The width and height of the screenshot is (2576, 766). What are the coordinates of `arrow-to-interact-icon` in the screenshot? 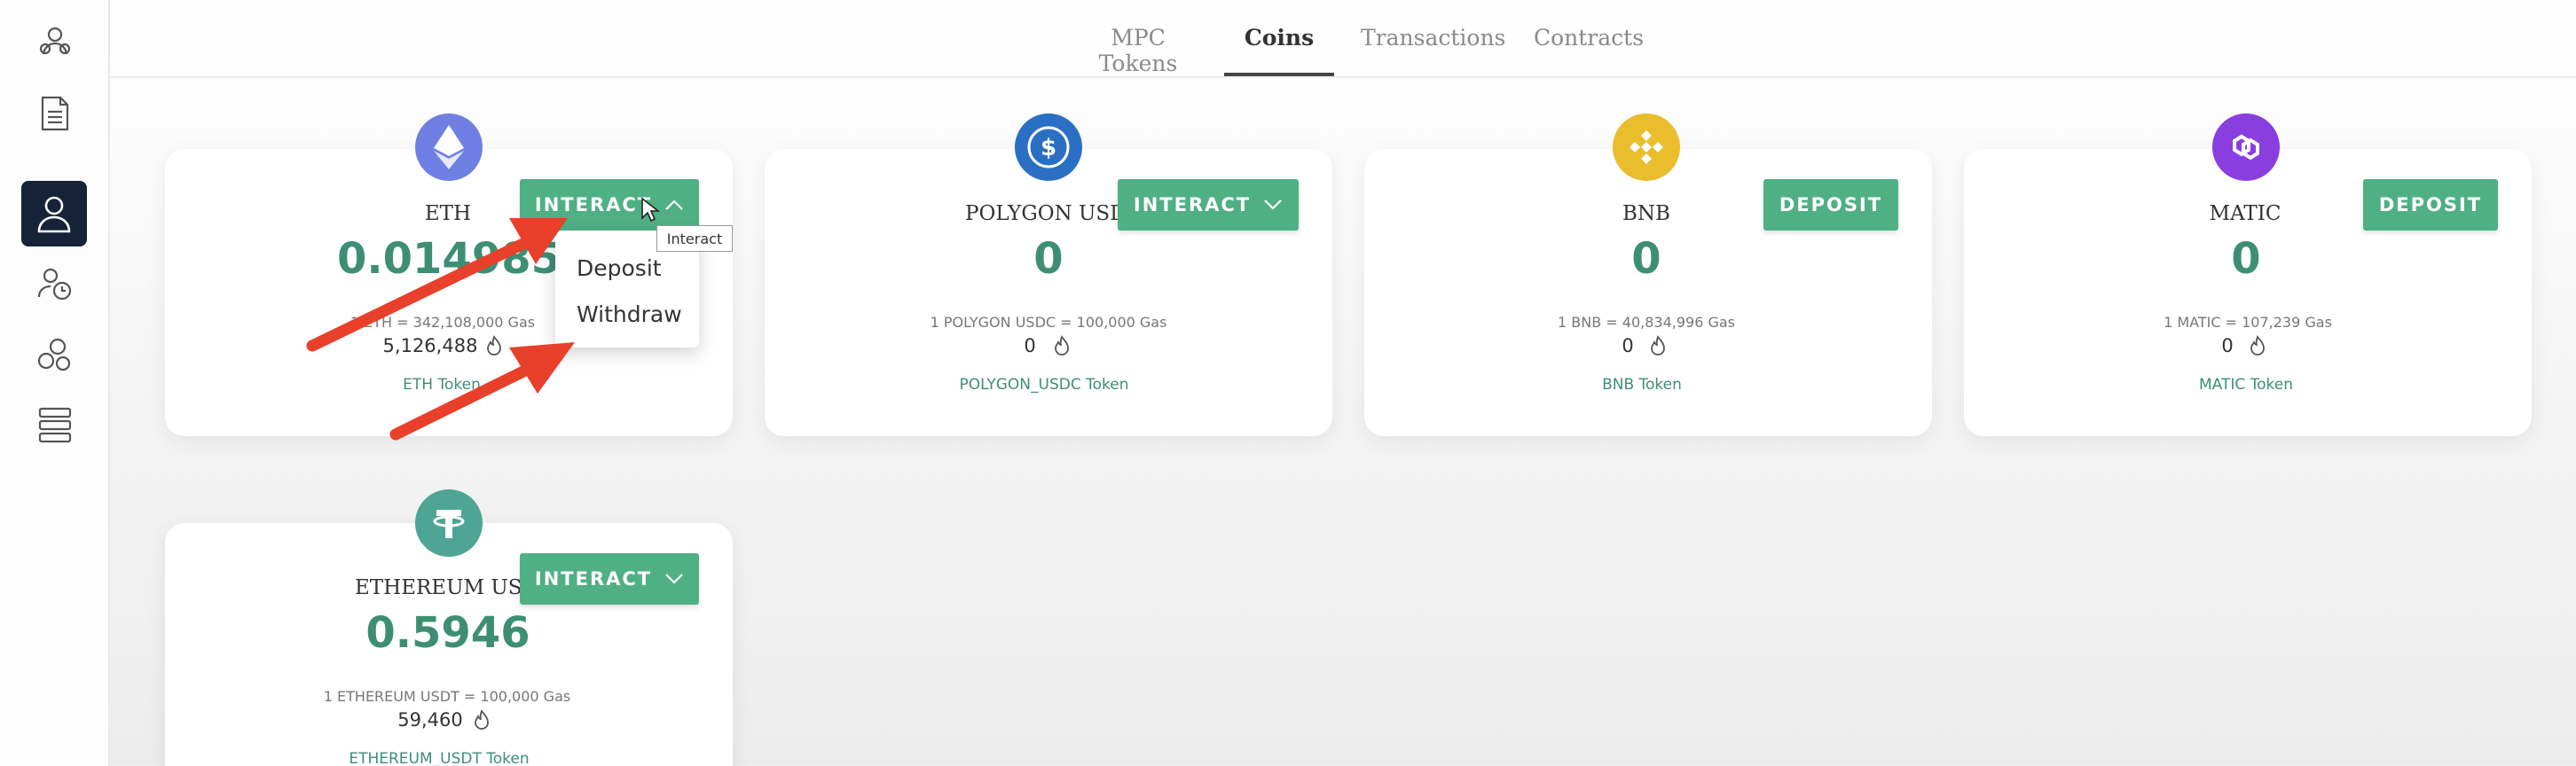 It's located at (437, 285).